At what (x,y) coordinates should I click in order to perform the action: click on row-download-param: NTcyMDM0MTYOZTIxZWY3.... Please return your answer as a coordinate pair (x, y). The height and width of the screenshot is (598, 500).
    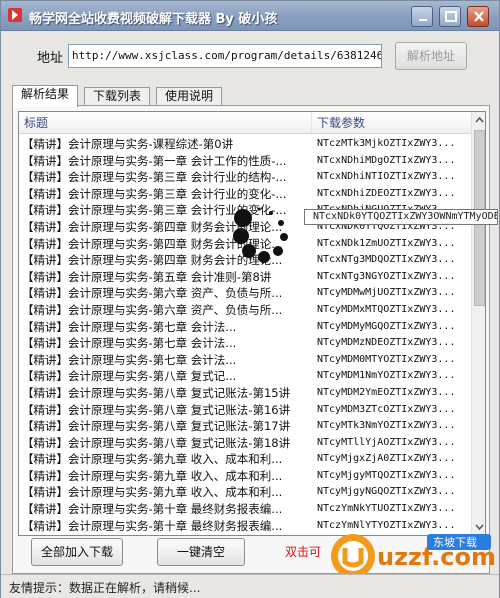
    Looking at the image, I should click on (386, 359).